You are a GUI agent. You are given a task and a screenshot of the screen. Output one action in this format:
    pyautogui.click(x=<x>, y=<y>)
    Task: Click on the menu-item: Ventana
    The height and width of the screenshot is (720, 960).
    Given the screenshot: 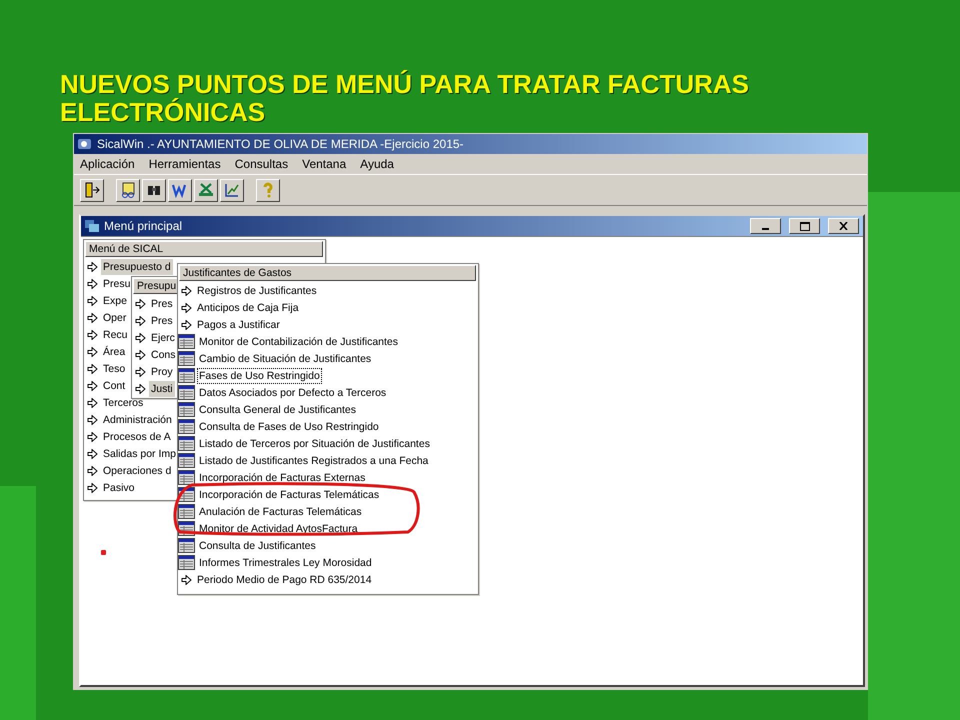 What is the action you would take?
    pyautogui.click(x=324, y=164)
    